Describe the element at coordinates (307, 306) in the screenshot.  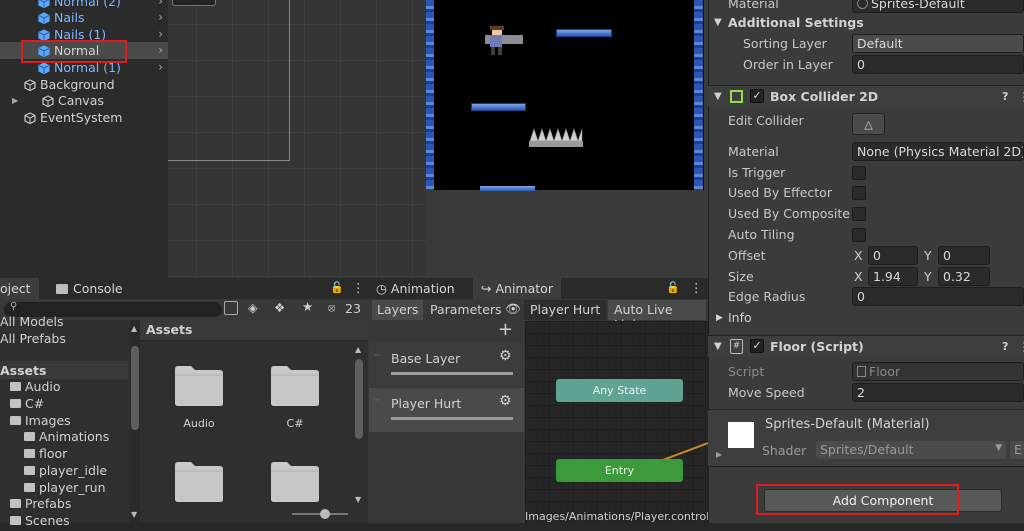
I see `favorites-star-icon: ★` at that location.